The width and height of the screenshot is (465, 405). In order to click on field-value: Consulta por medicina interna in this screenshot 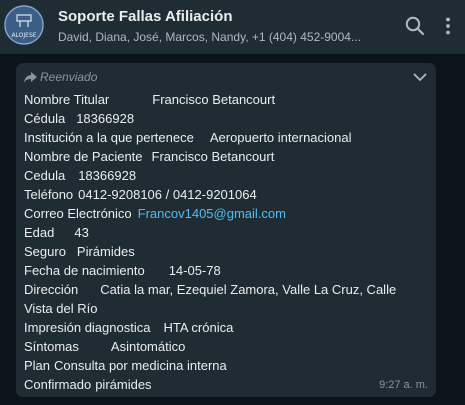, I will do `click(140, 365)`.